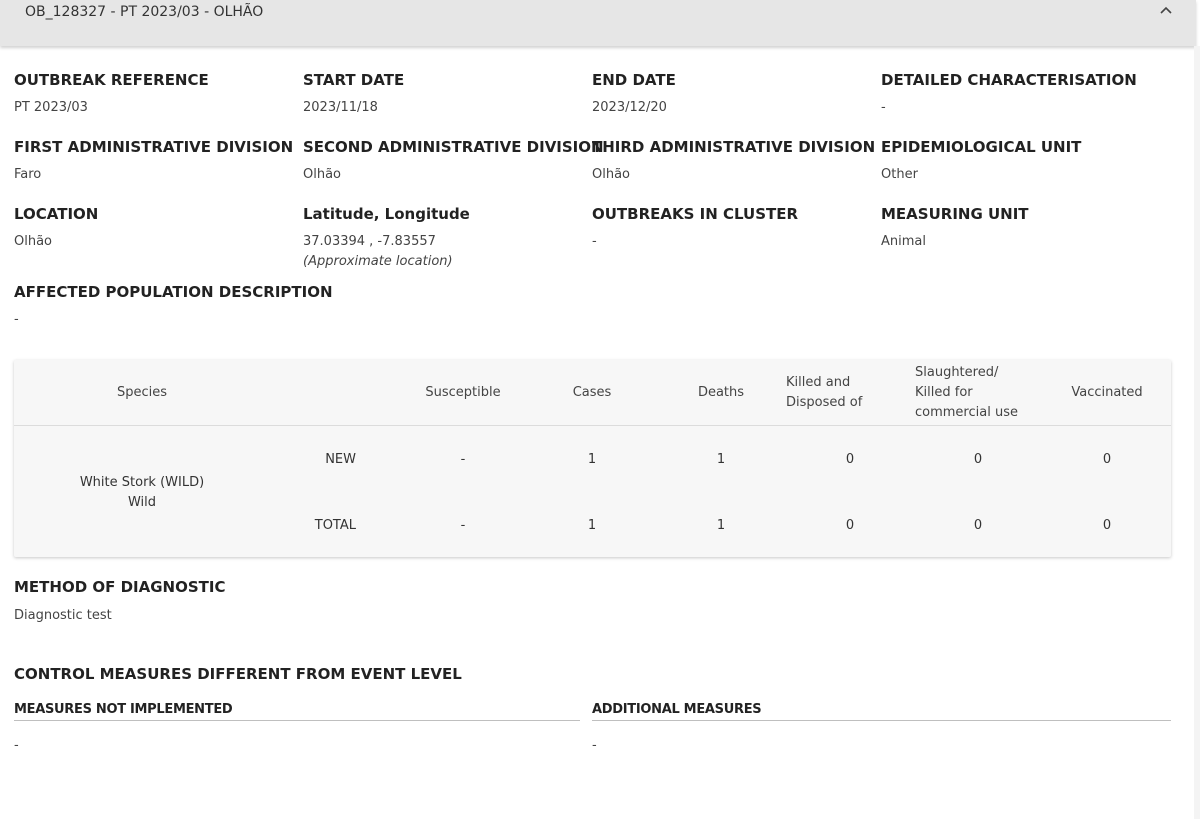  Describe the element at coordinates (1107, 525) in the screenshot. I see `total-vaccinated: 0` at that location.